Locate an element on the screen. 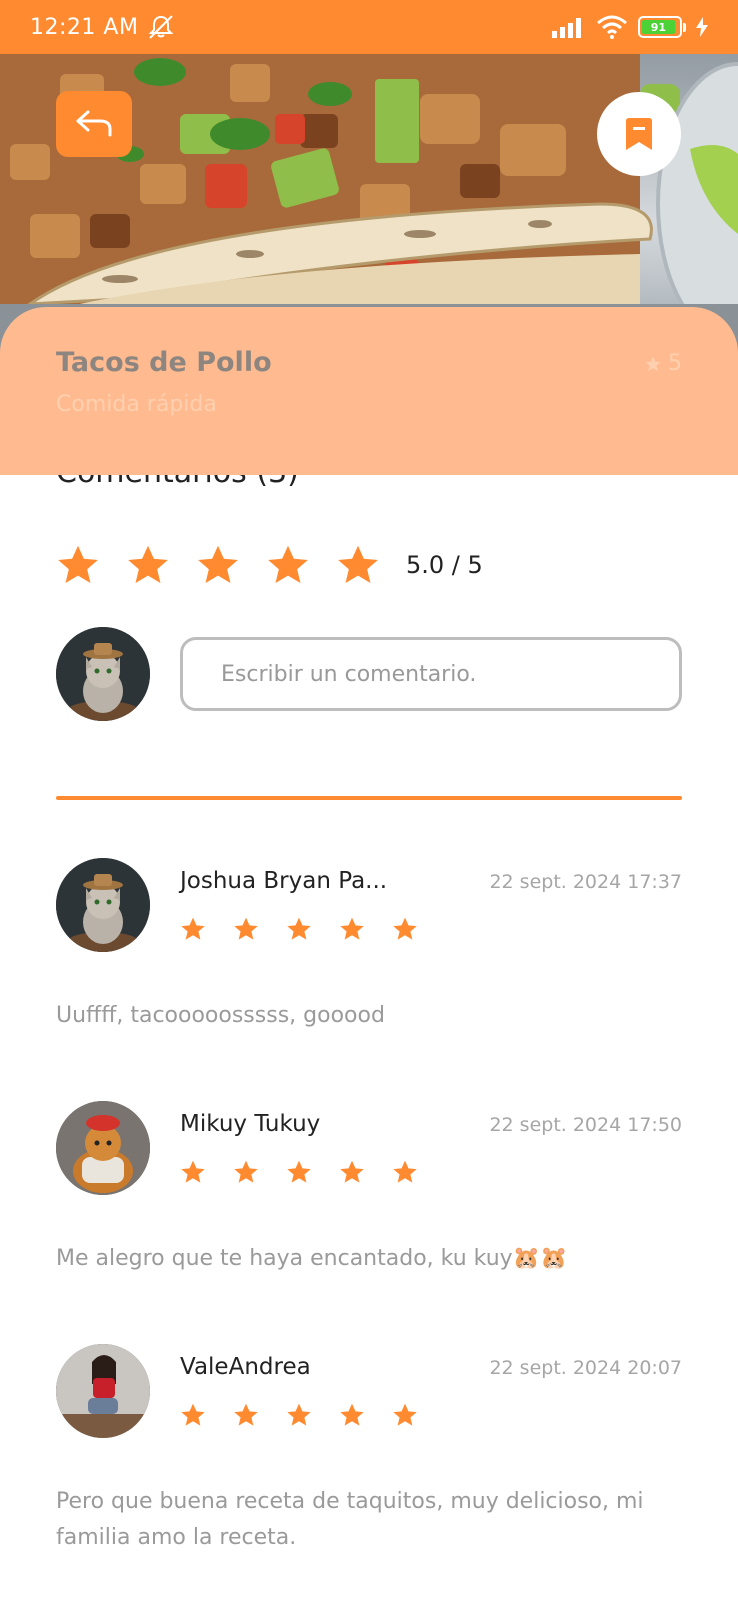  bookmark-icon is located at coordinates (639, 134).